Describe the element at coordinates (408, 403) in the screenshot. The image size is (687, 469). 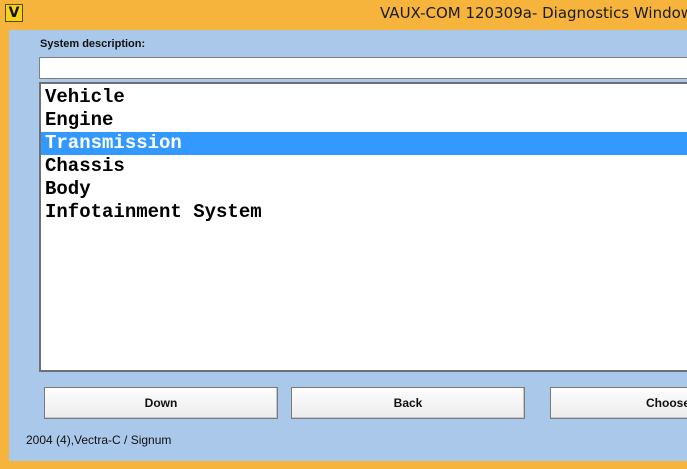
I see `back-button: Back` at that location.